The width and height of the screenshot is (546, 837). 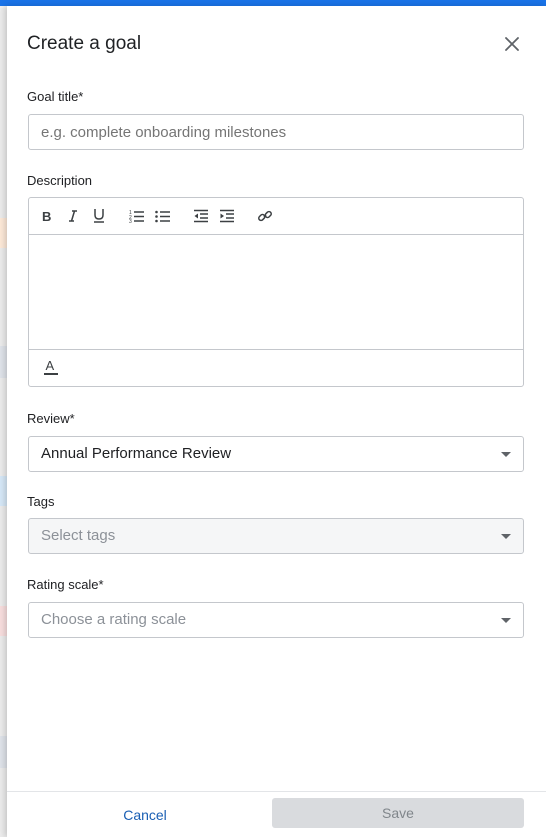 I want to click on description-text-area, so click(x=276, y=293).